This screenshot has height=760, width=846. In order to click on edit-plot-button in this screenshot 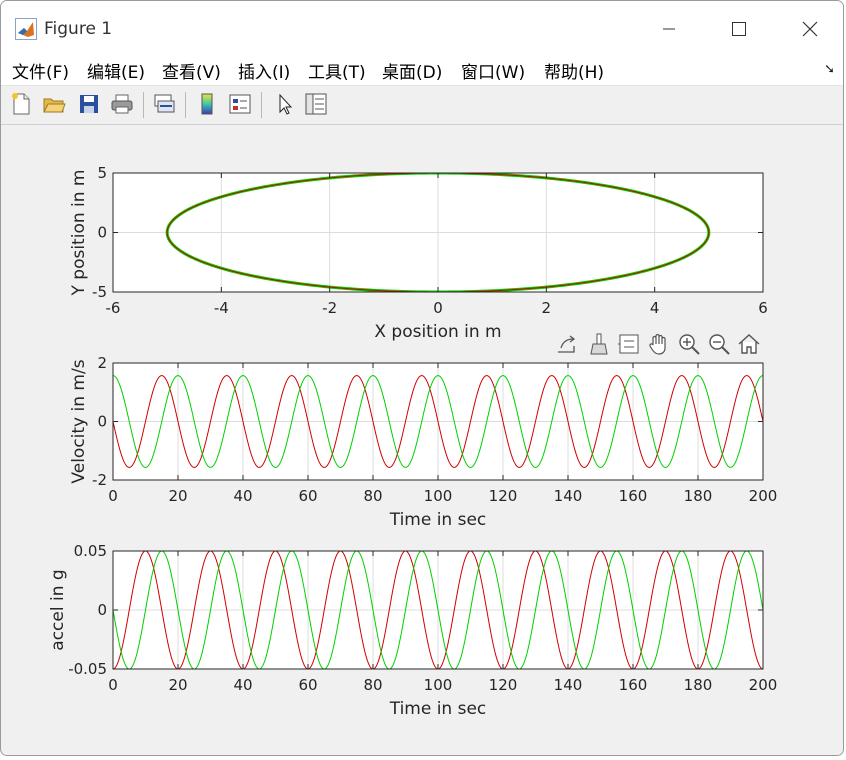, I will do `click(284, 104)`.